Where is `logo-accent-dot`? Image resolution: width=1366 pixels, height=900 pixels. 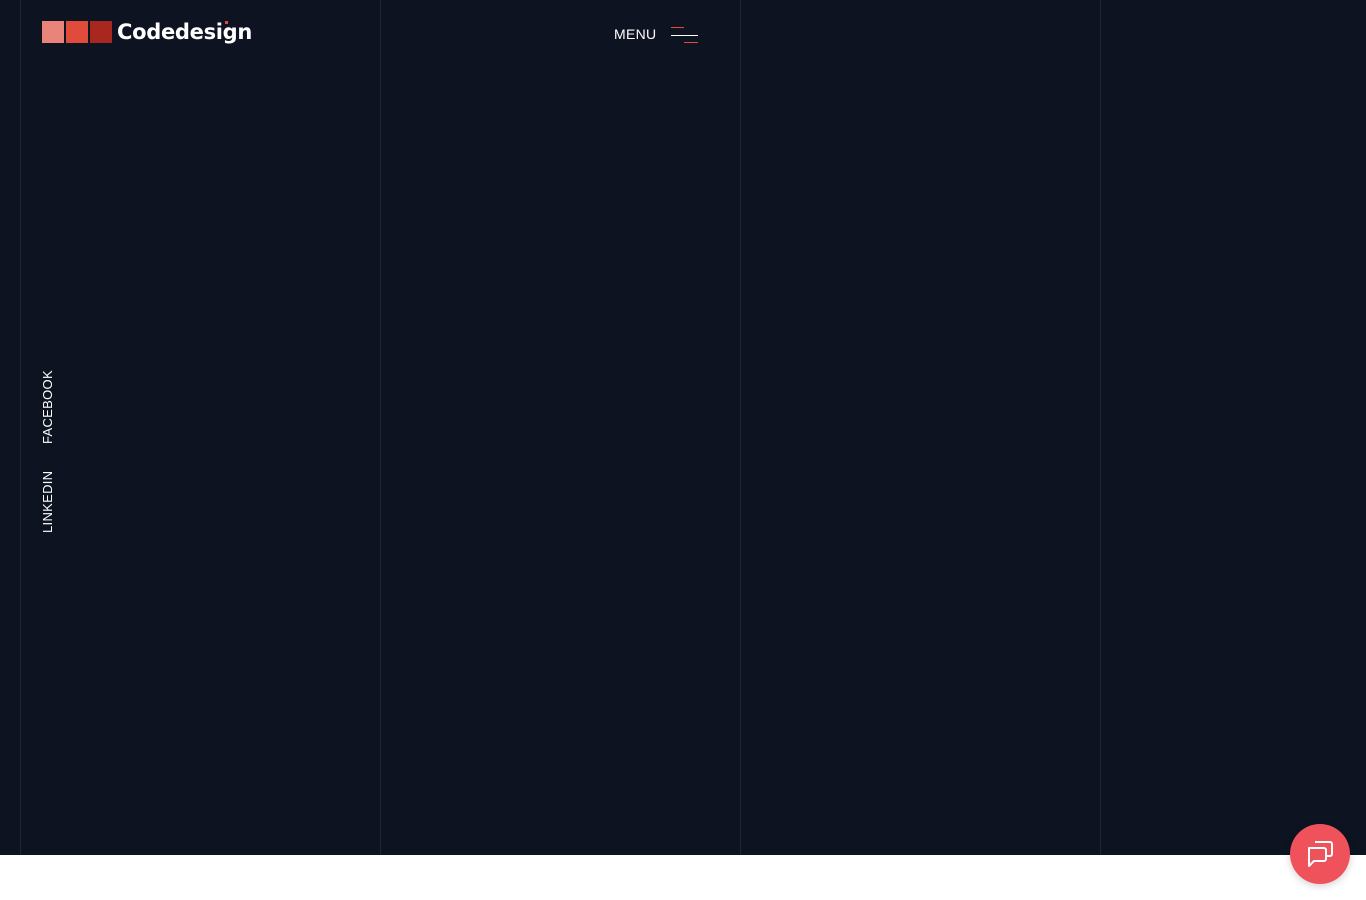 logo-accent-dot is located at coordinates (226, 22).